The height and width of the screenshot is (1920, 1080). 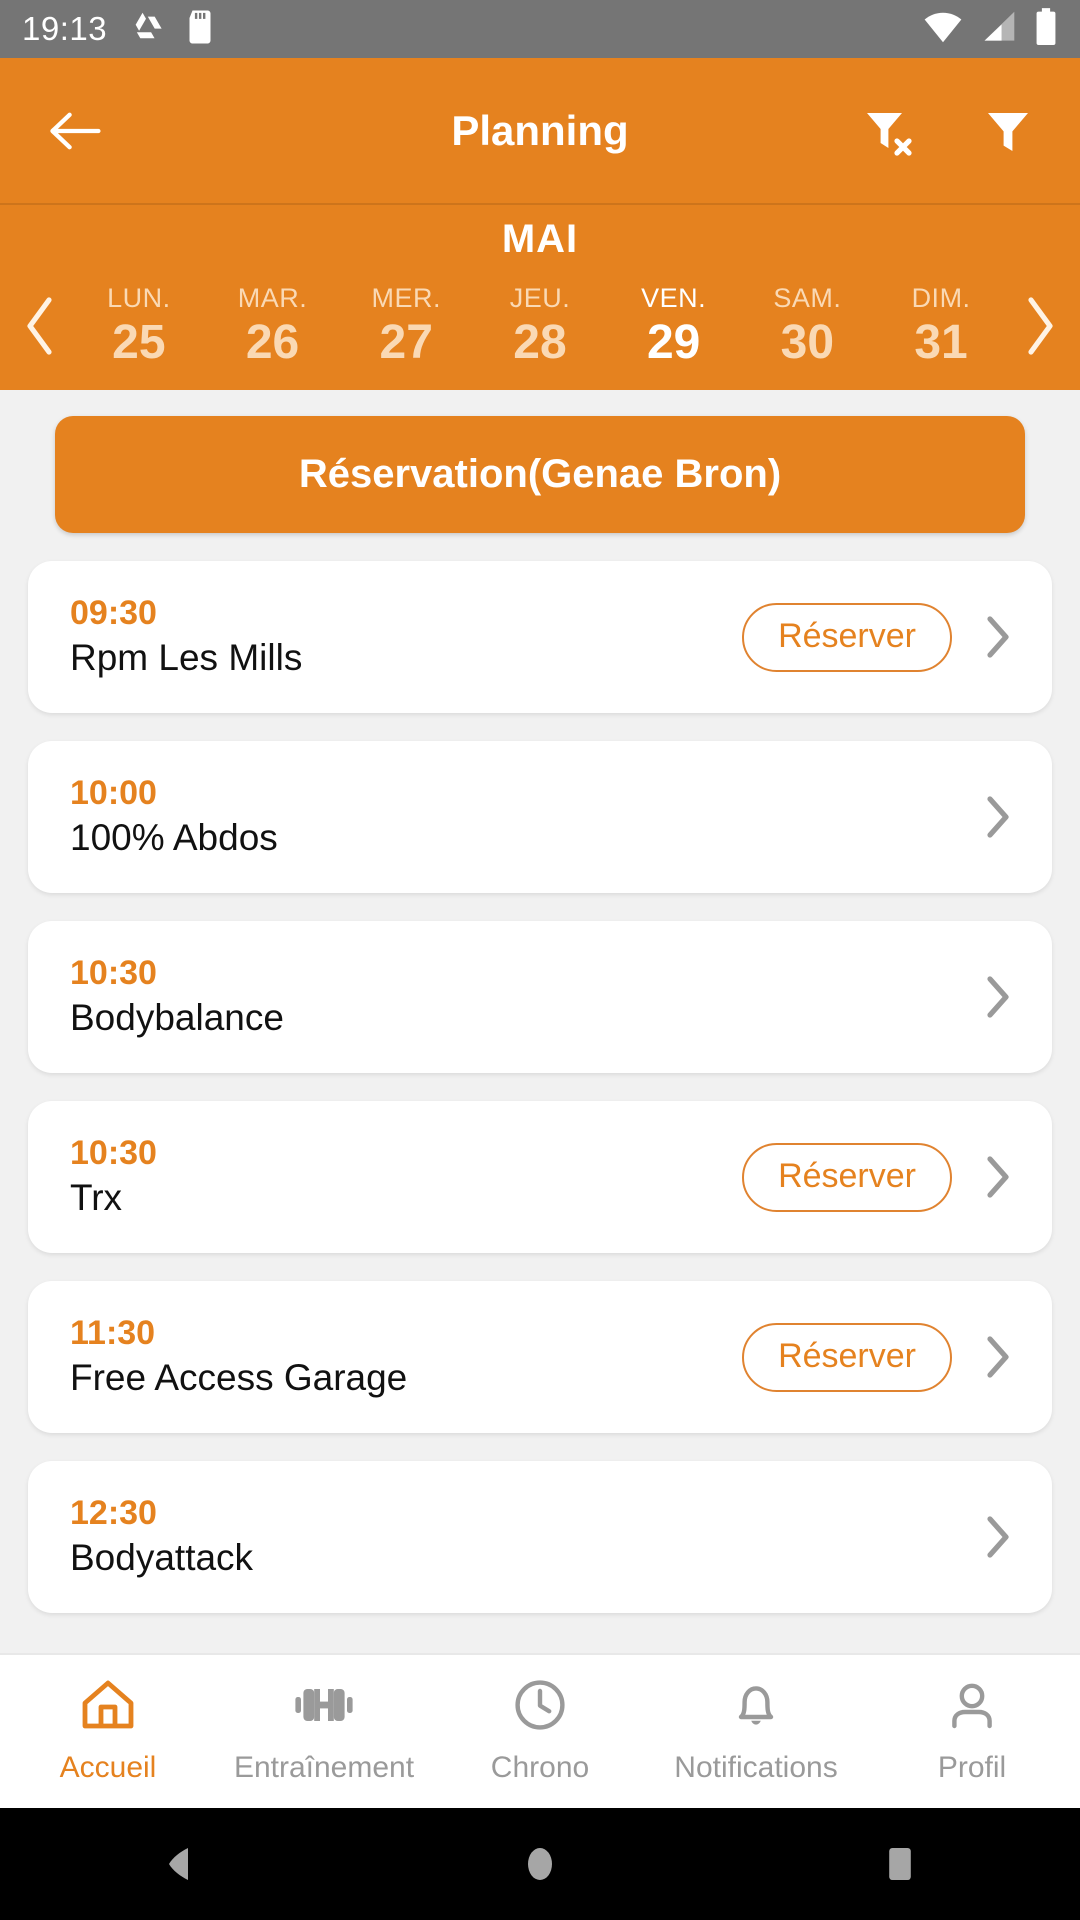 I want to click on class-name: 100% Abdos, so click(x=174, y=838).